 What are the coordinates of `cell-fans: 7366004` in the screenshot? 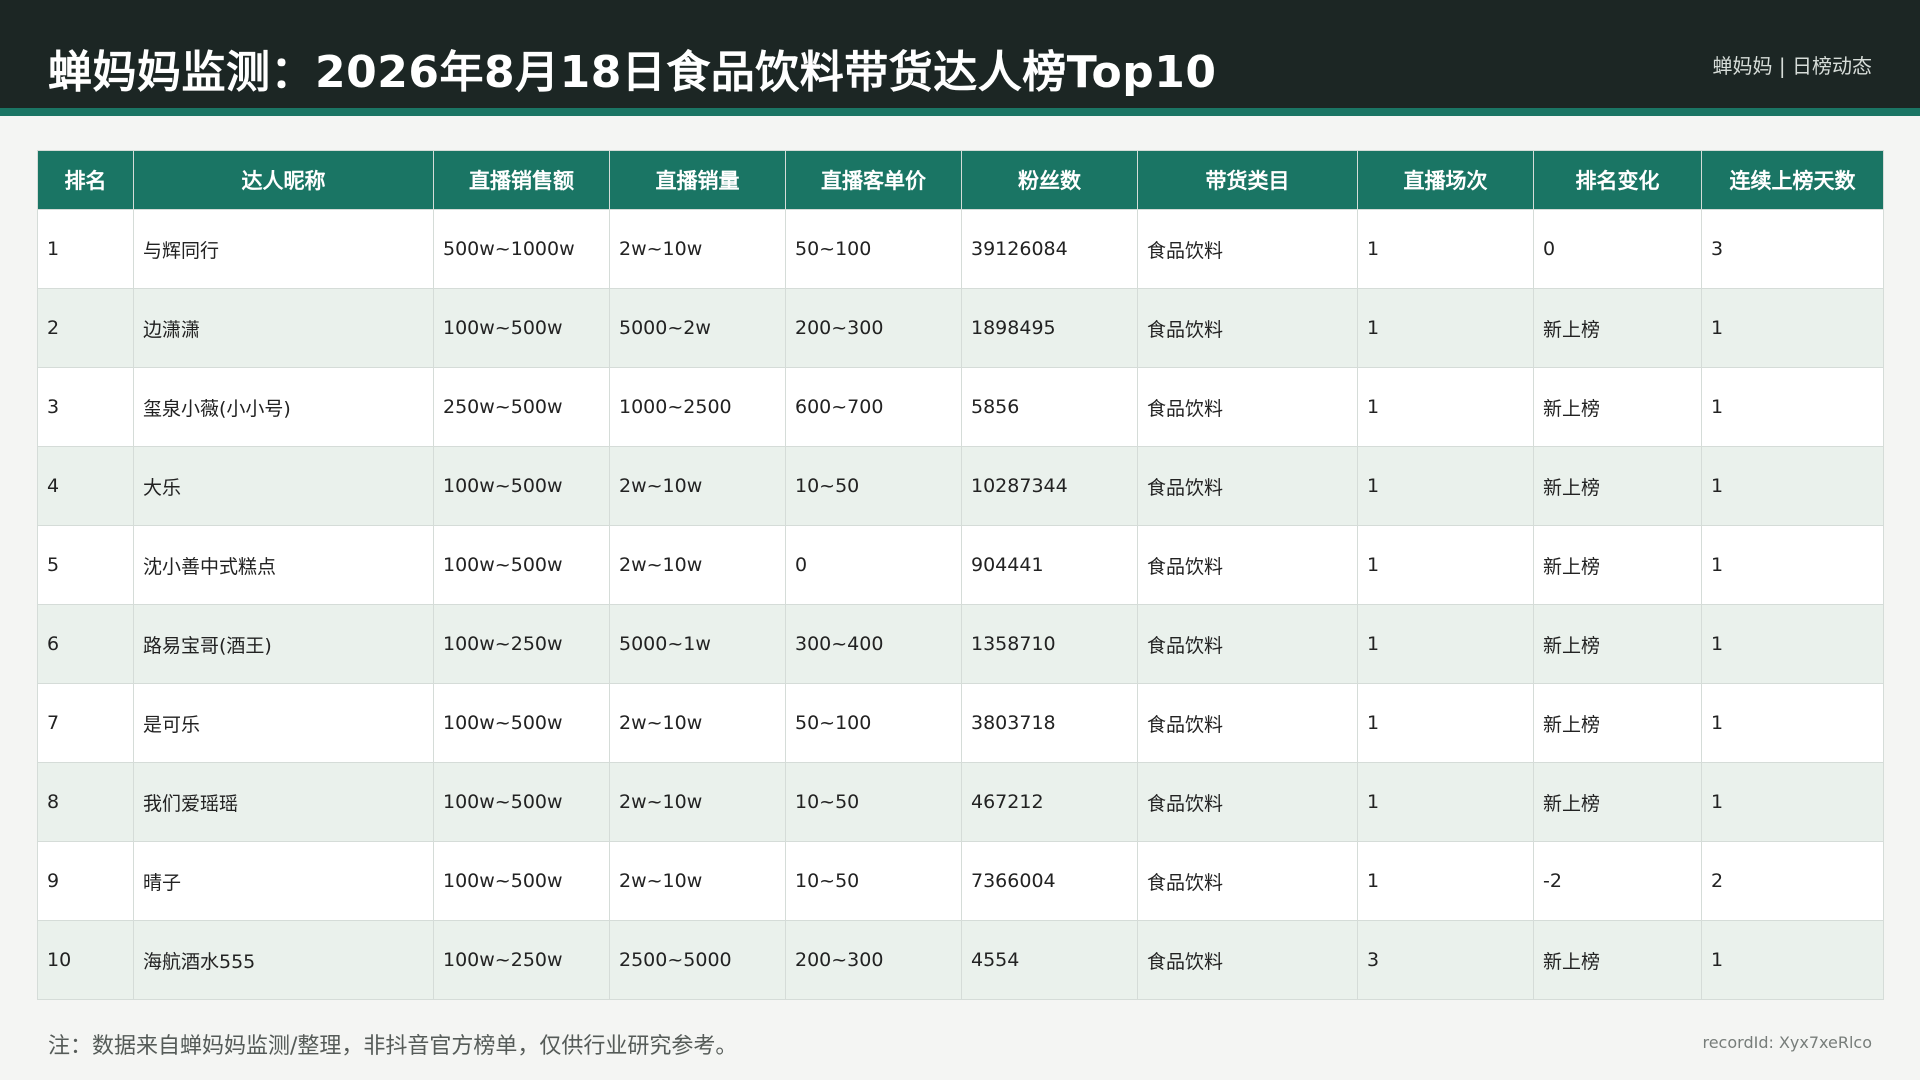 It's located at (1049, 881).